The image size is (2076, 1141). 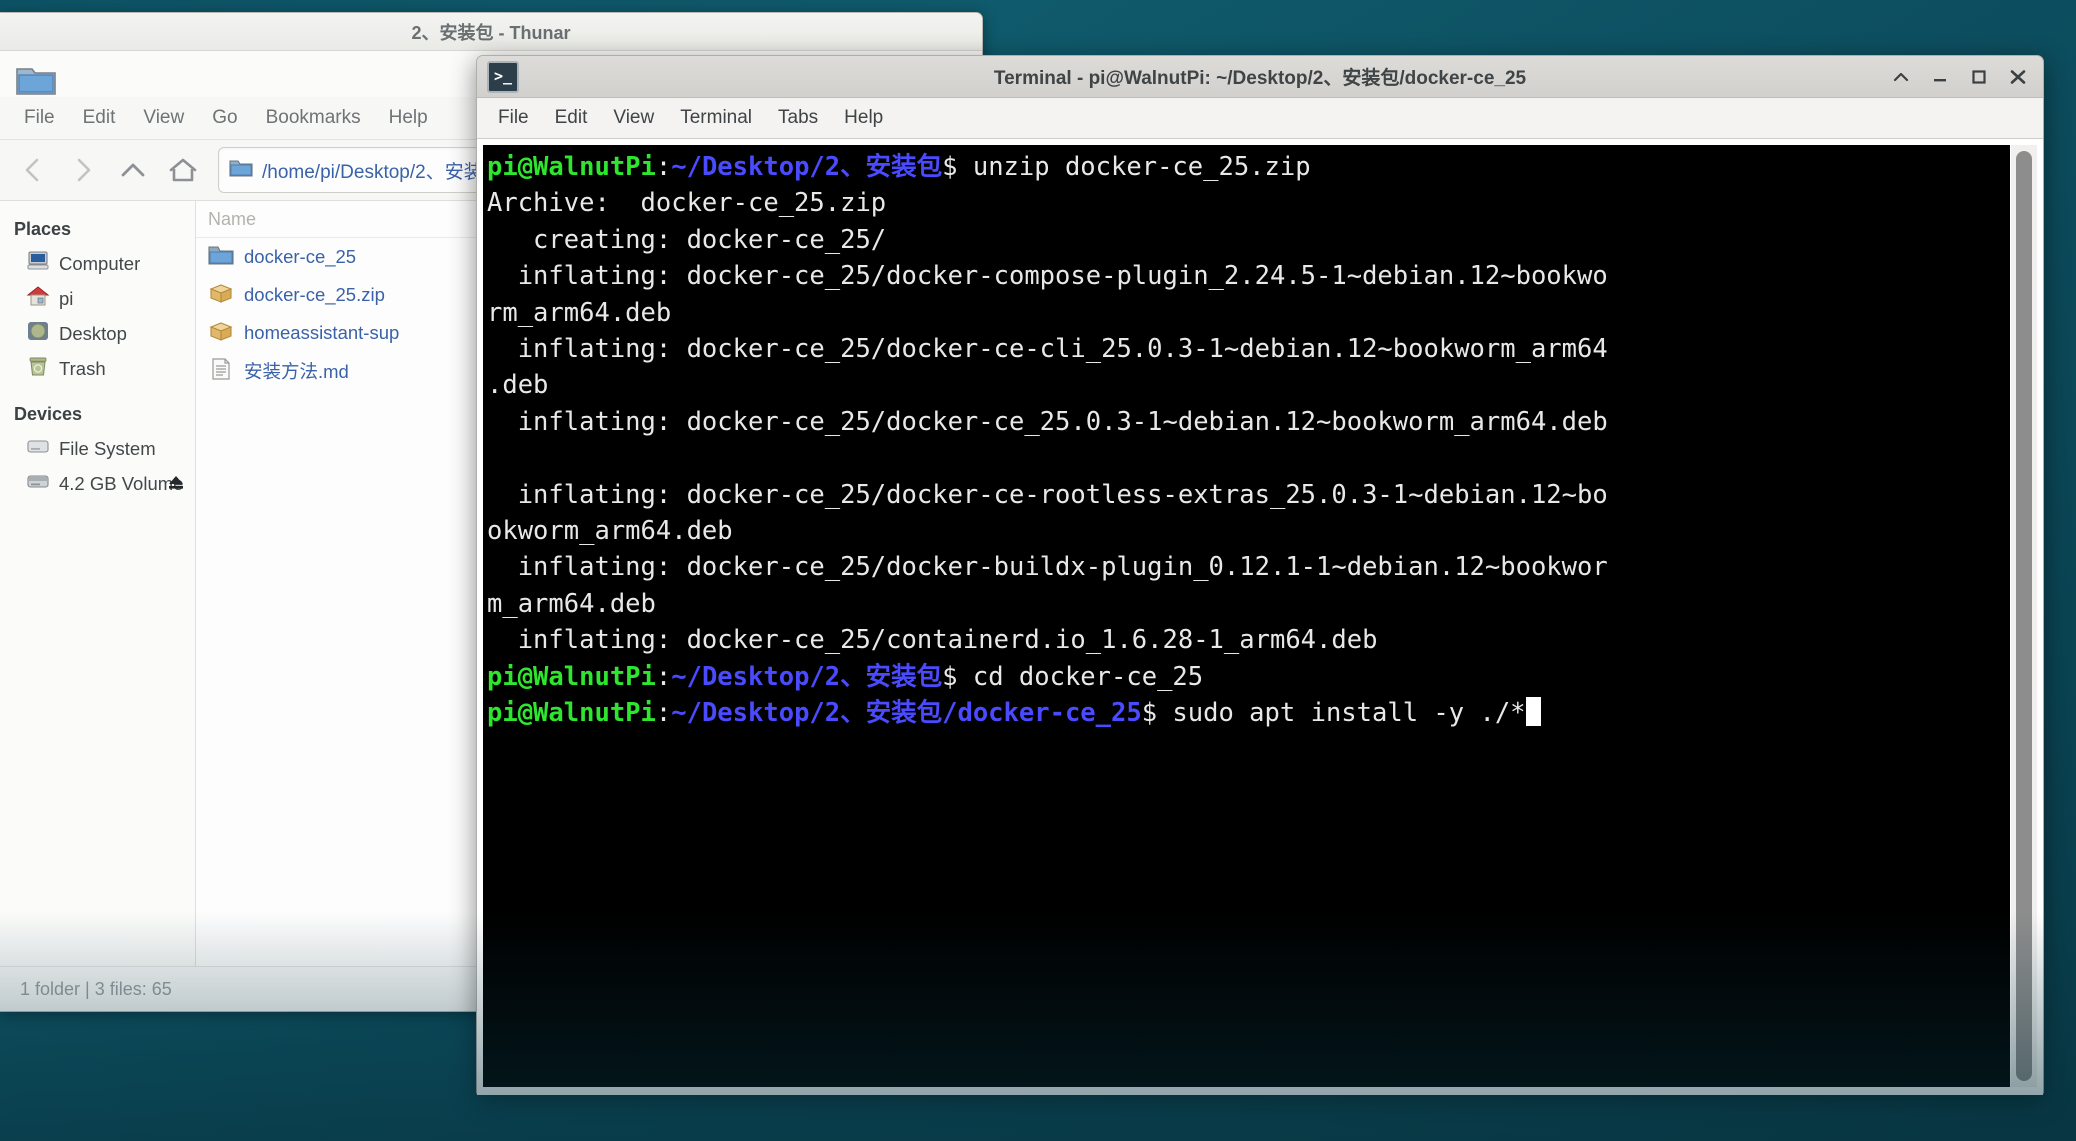 What do you see at coordinates (1959, 76) in the screenshot?
I see `window-controls` at bounding box center [1959, 76].